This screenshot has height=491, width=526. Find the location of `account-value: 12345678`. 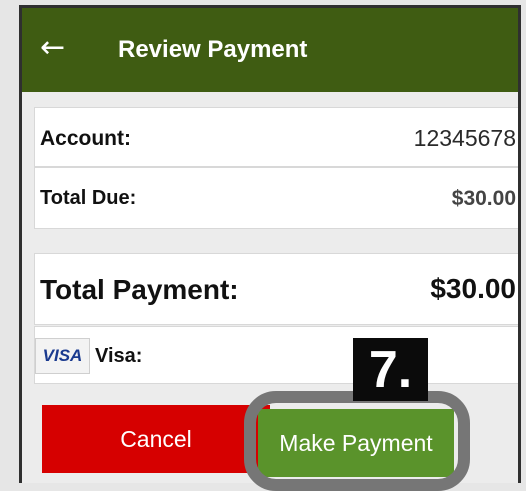

account-value: 12345678 is located at coordinates (464, 138).